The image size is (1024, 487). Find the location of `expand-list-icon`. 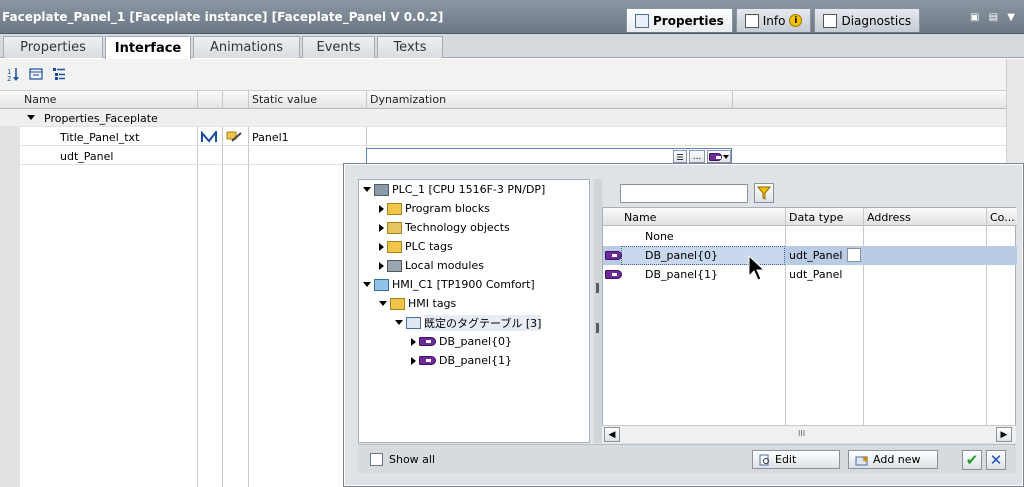

expand-list-icon is located at coordinates (59, 74).